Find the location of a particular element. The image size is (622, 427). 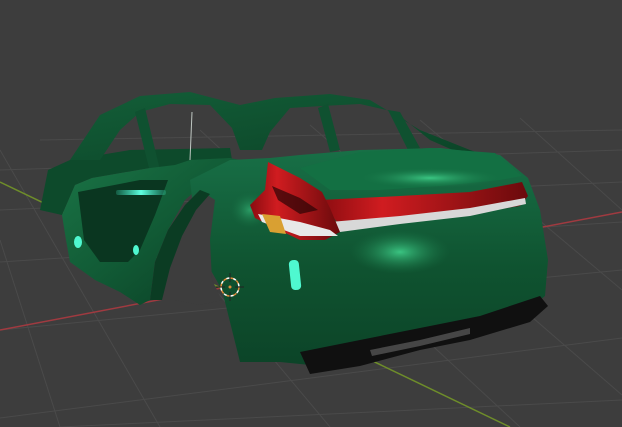

car-rear-pillar is located at coordinates (329, 128).